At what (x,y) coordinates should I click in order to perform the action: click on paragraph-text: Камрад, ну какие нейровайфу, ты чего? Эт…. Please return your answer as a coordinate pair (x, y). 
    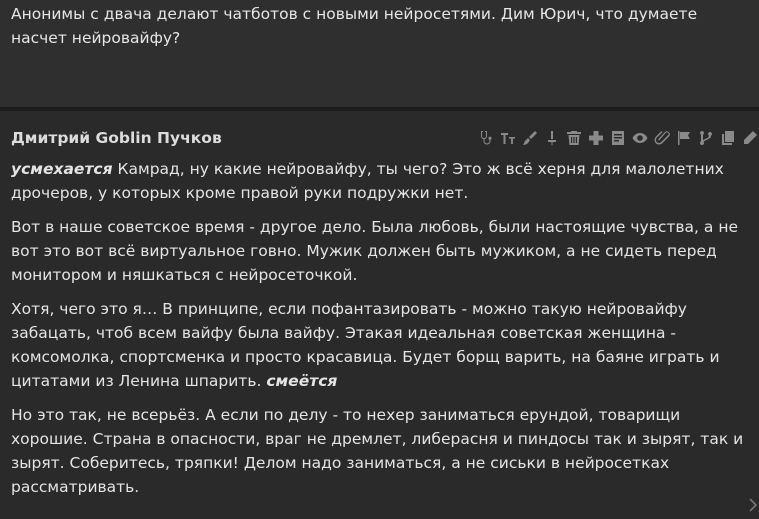
    Looking at the image, I should click on (367, 181).